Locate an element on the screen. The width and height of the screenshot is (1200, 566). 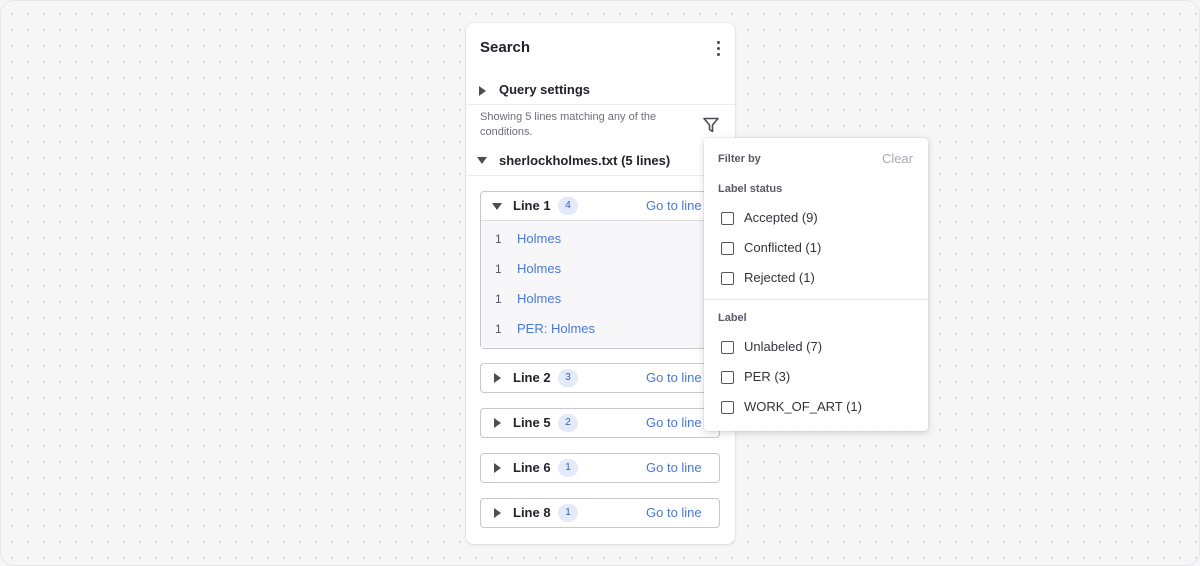
label-heading: Label is located at coordinates (732, 318).